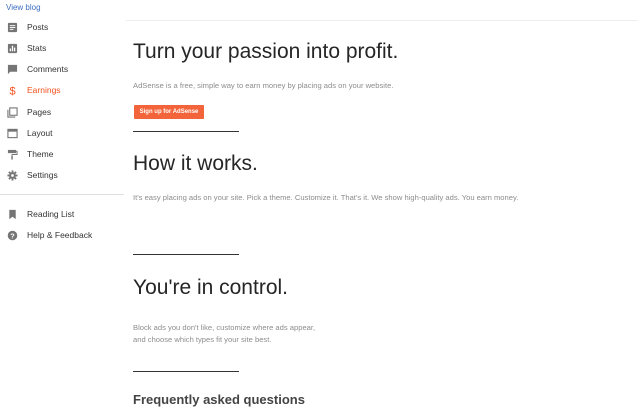 The image size is (638, 420). I want to click on sidebar-divider, so click(62, 194).